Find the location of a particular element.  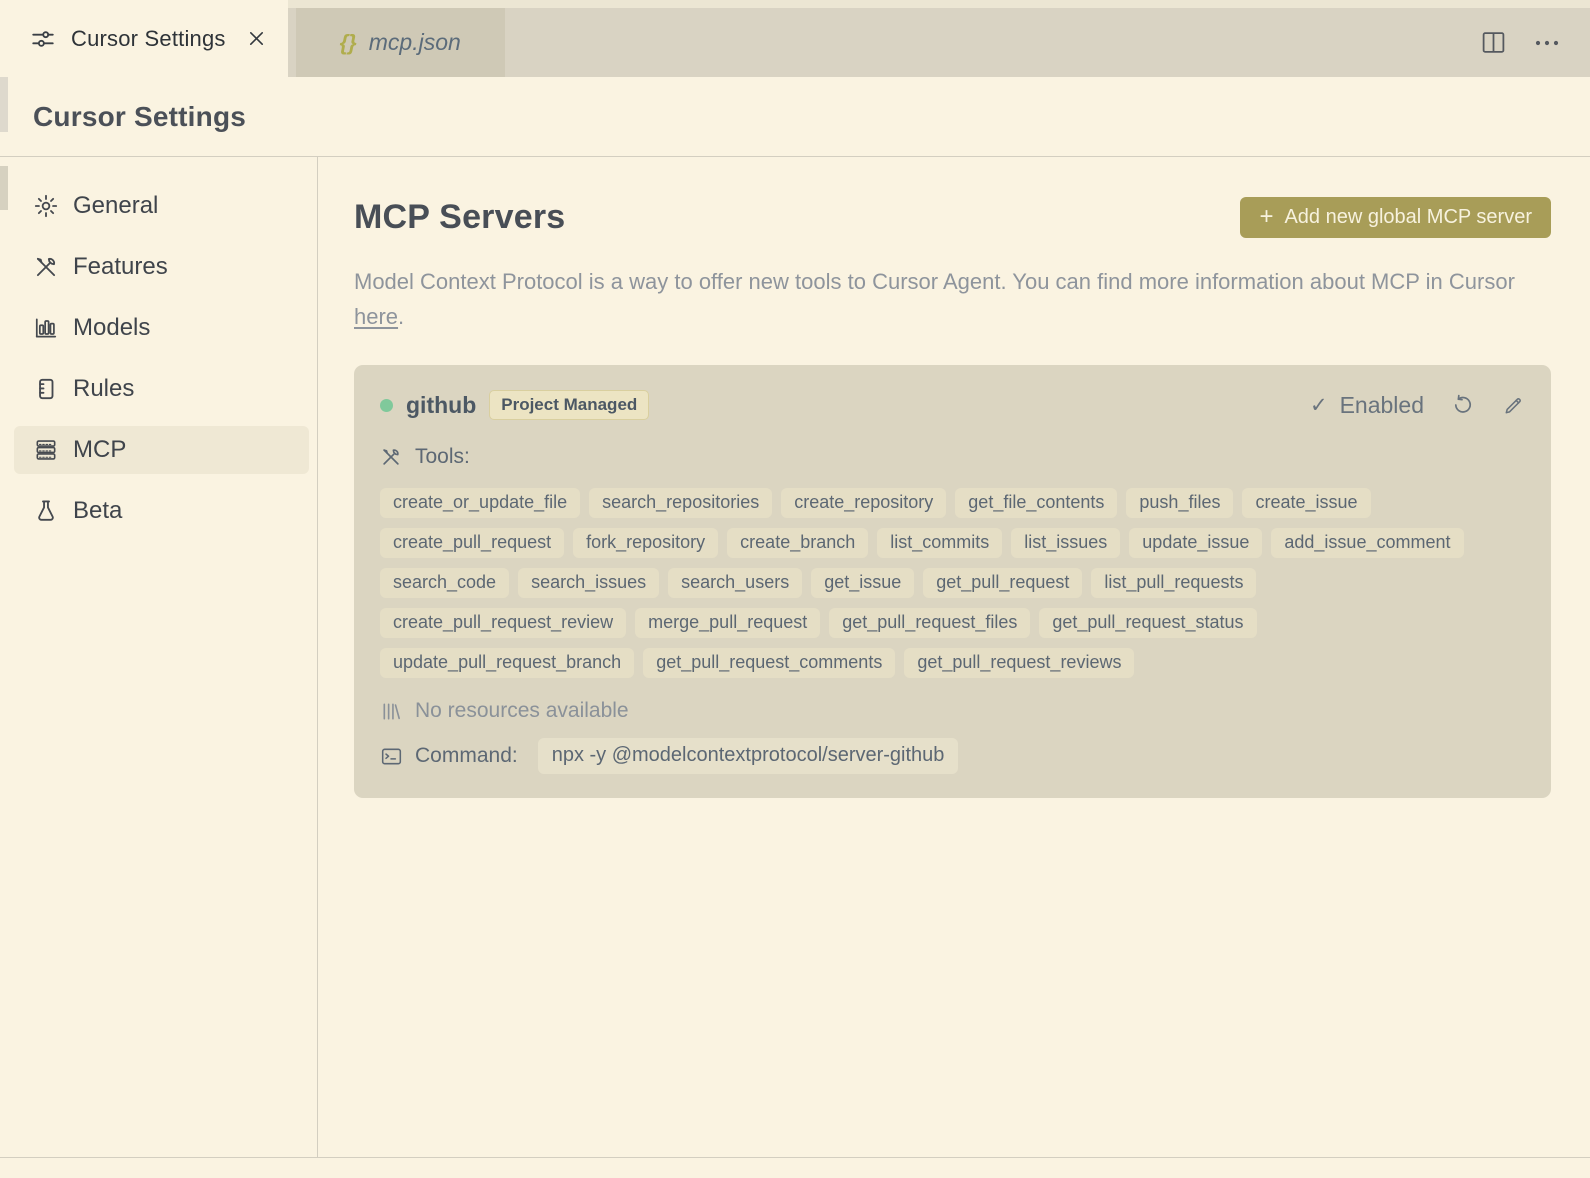

gear-icon is located at coordinates (46, 206).